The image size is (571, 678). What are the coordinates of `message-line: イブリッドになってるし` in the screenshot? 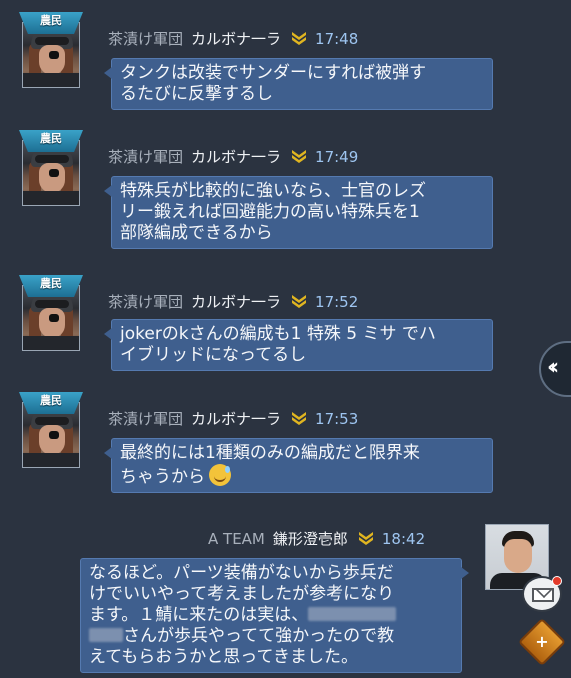 It's located at (213, 355).